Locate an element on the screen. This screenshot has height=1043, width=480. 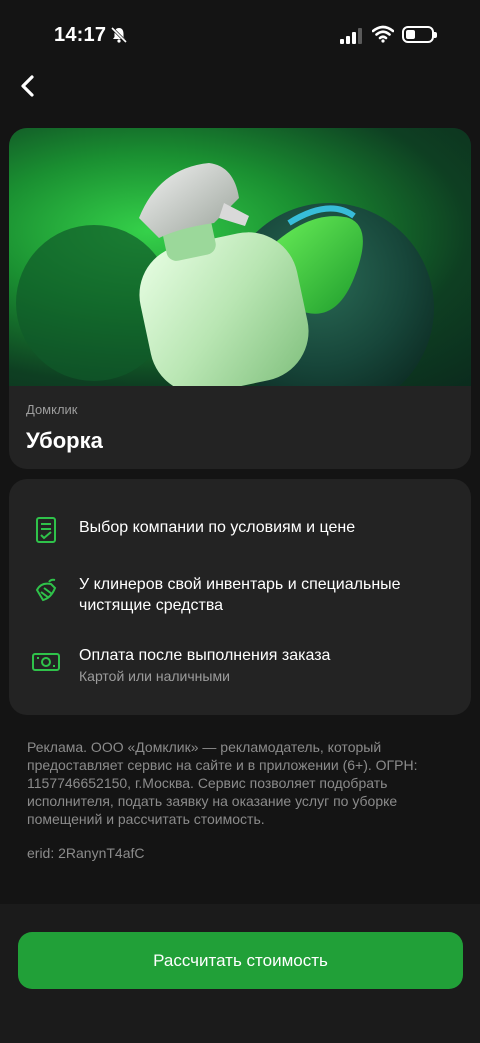
calculate-cost-button: Рассчитать стоимость is located at coordinates (240, 960).